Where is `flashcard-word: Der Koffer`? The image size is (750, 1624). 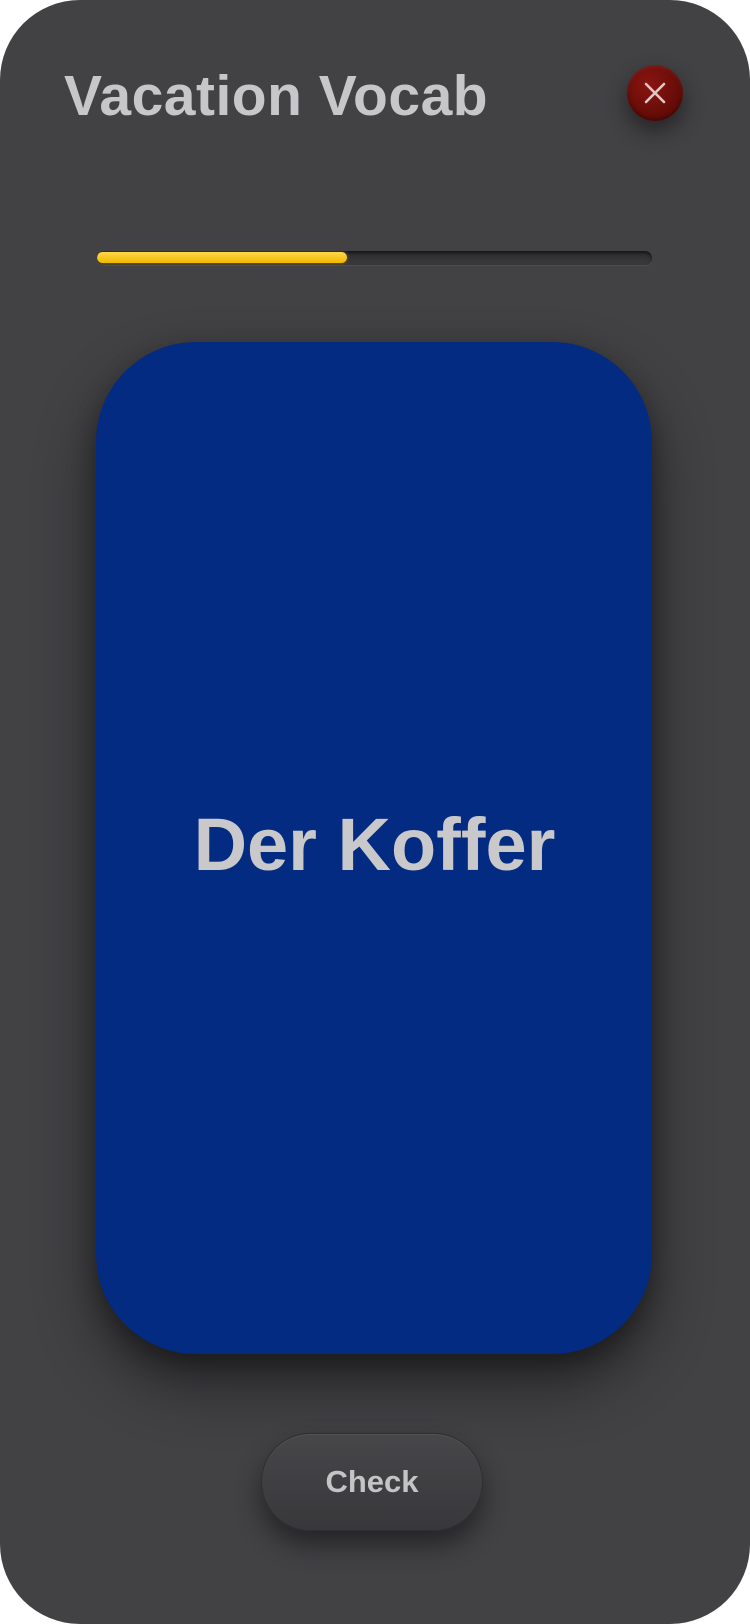
flashcard-word: Der Koffer is located at coordinates (374, 844).